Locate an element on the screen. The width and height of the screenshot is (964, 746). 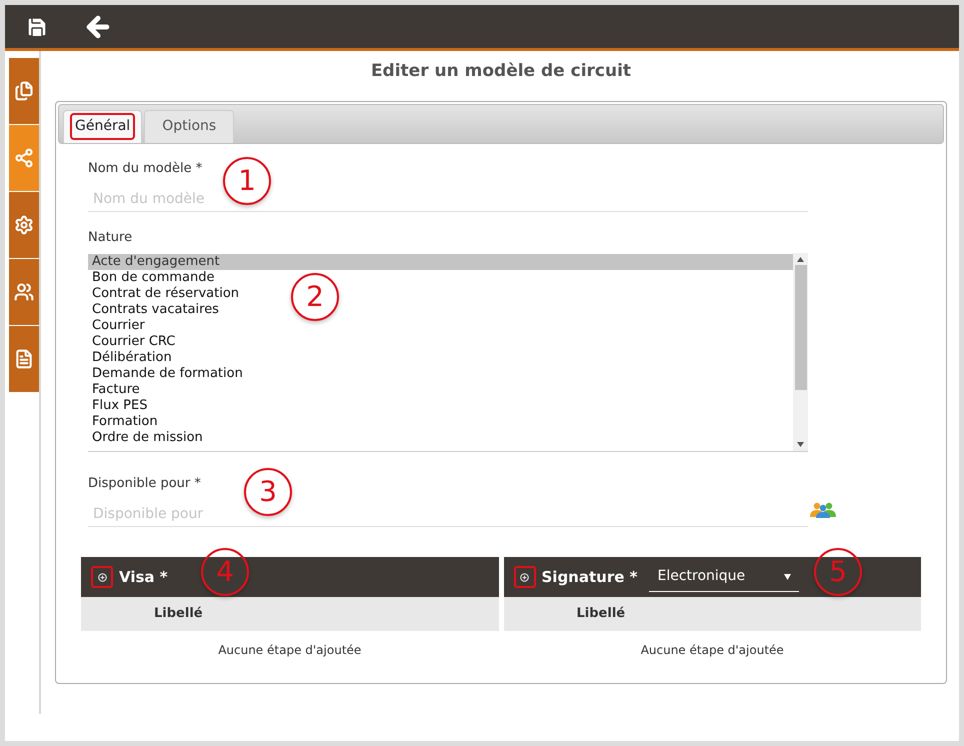
field-label: Disponible pour * is located at coordinates (144, 483).